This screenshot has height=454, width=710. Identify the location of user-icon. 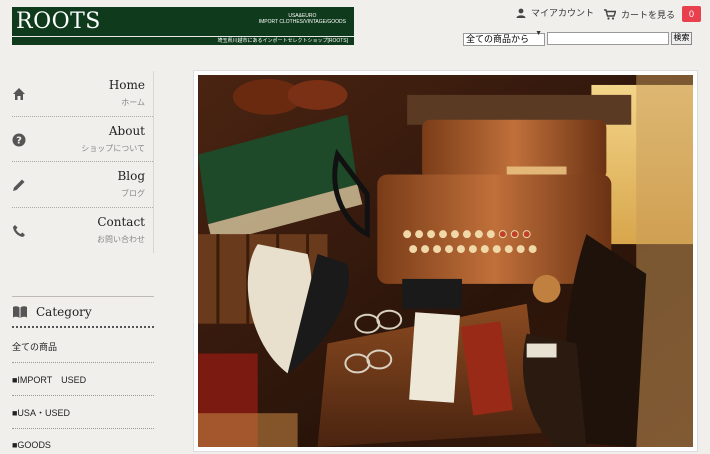
(521, 13).